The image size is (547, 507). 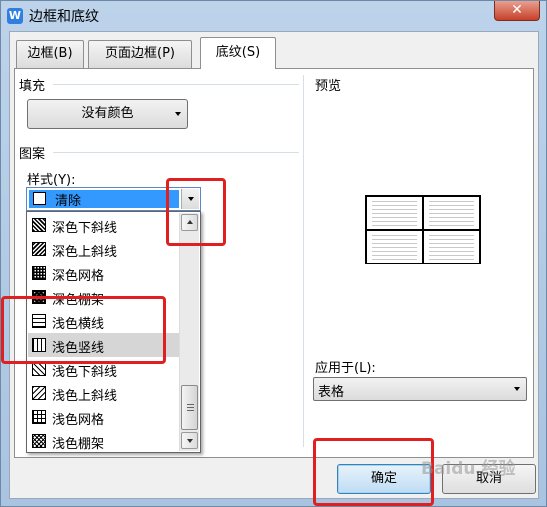 What do you see at coordinates (104, 199) in the screenshot?
I see `pattern-style-selected: 清除` at bounding box center [104, 199].